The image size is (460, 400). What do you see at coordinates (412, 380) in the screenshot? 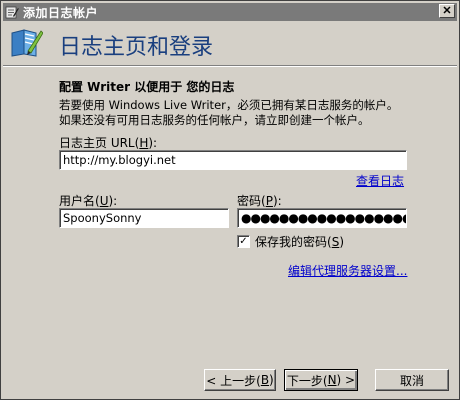
I see `cancel-button: 取消` at bounding box center [412, 380].